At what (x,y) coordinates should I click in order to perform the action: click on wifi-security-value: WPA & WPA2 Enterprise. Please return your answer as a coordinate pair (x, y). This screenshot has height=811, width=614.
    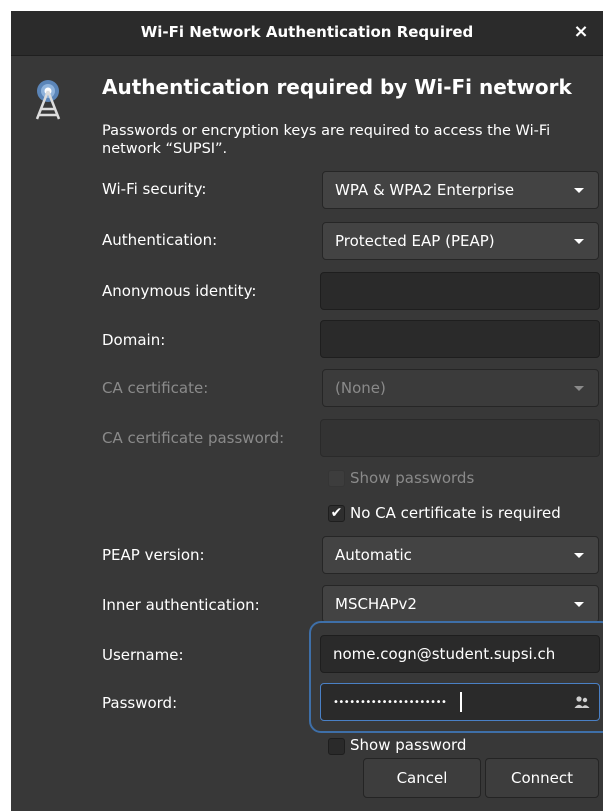
    Looking at the image, I should click on (425, 190).